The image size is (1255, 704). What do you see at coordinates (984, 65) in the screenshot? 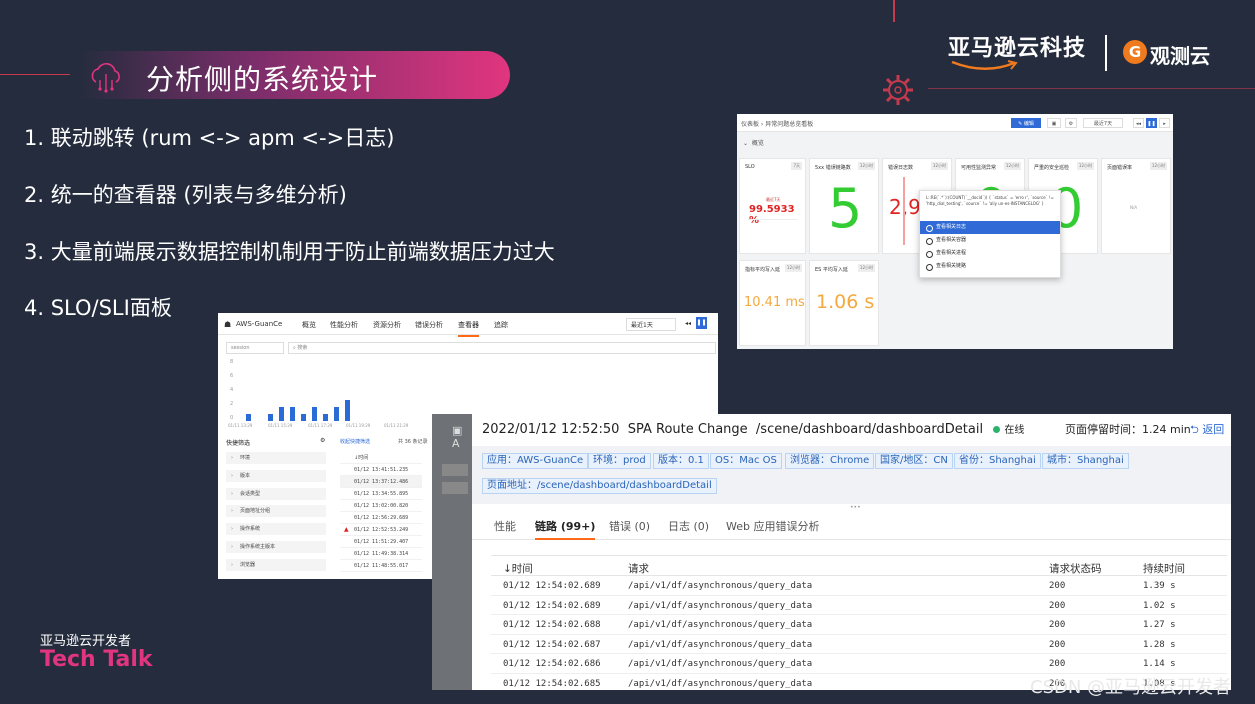
I see `brand-smile-icon` at bounding box center [984, 65].